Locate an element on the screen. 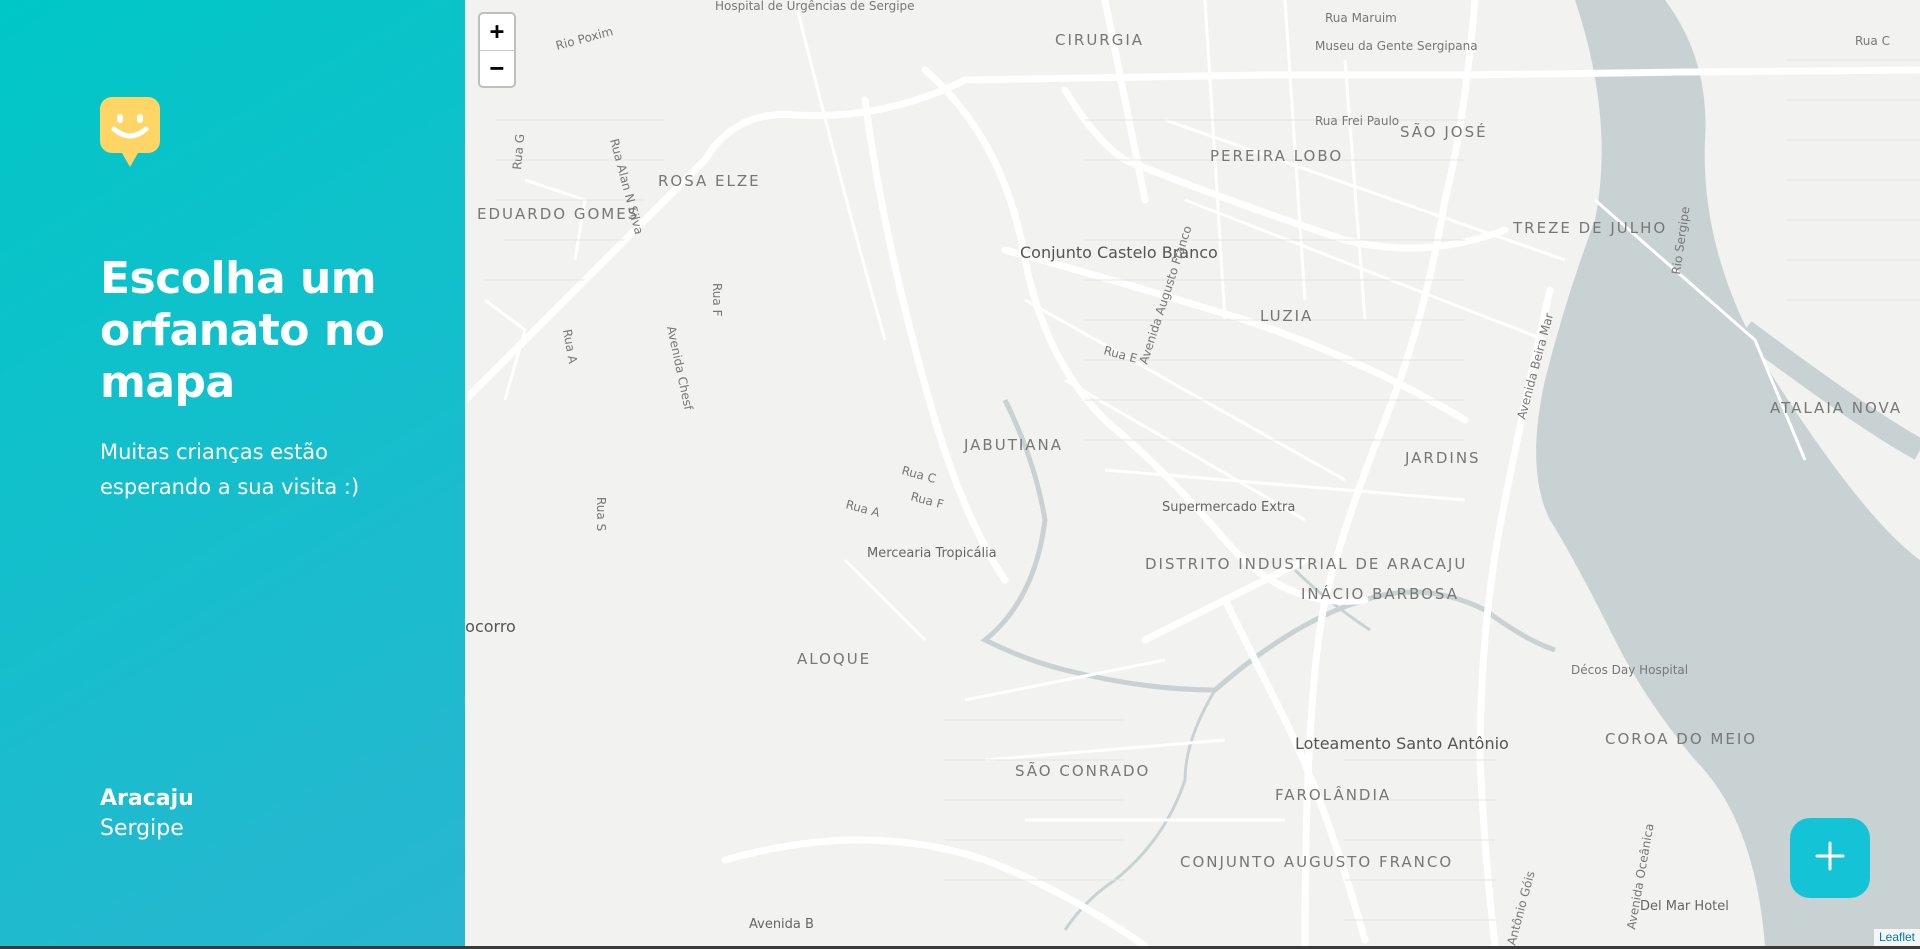 Image resolution: width=1920 pixels, height=949 pixels. map-label: Avenida Chesf is located at coordinates (680, 368).